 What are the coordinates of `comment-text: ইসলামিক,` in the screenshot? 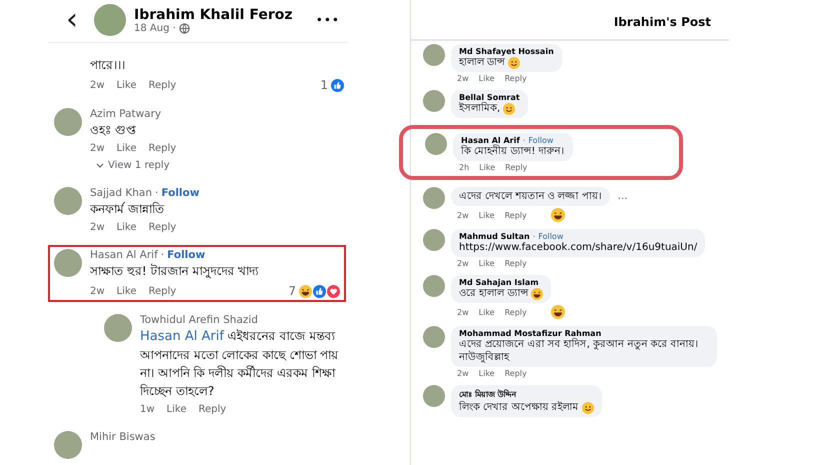 It's located at (479, 108).